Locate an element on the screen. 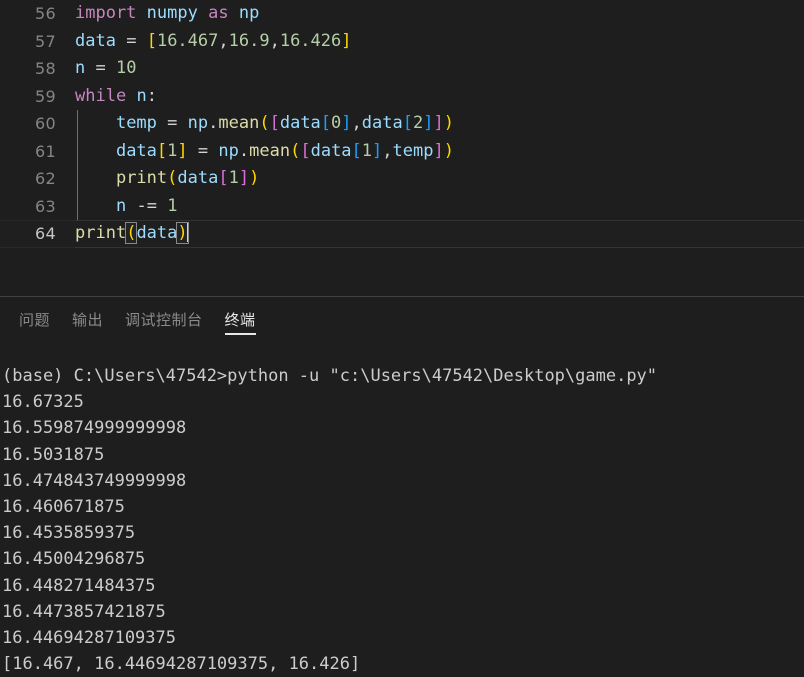 Image resolution: width=804 pixels, height=677 pixels. line-number-64: 64 is located at coordinates (45, 233).